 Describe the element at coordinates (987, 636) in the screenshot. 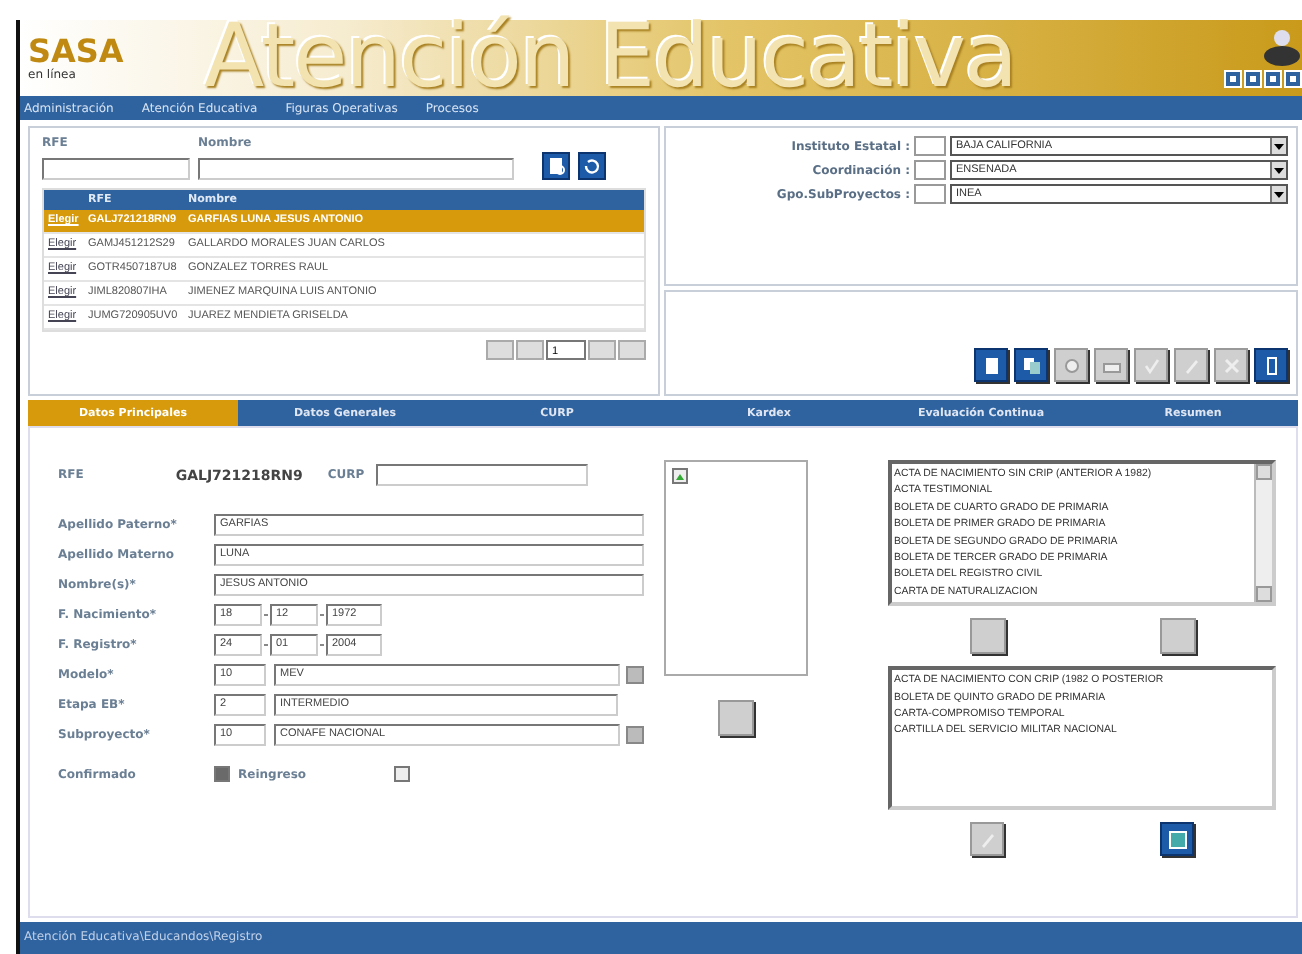

I see `move-down-button` at that location.